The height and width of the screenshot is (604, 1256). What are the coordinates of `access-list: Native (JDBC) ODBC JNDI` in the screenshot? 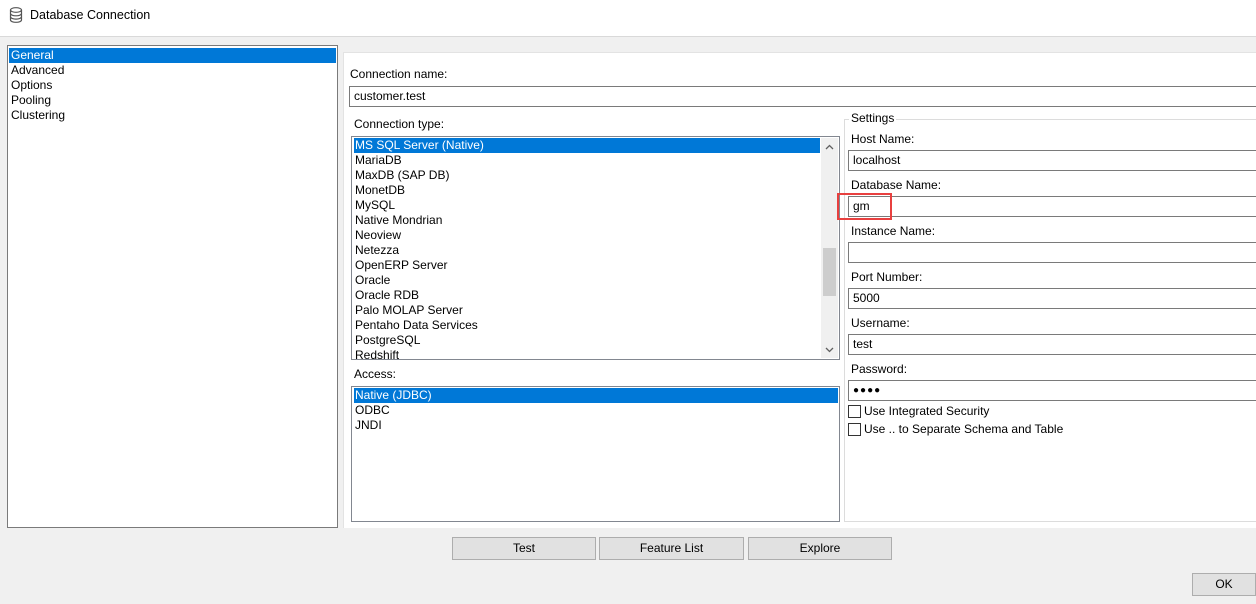 It's located at (595, 454).